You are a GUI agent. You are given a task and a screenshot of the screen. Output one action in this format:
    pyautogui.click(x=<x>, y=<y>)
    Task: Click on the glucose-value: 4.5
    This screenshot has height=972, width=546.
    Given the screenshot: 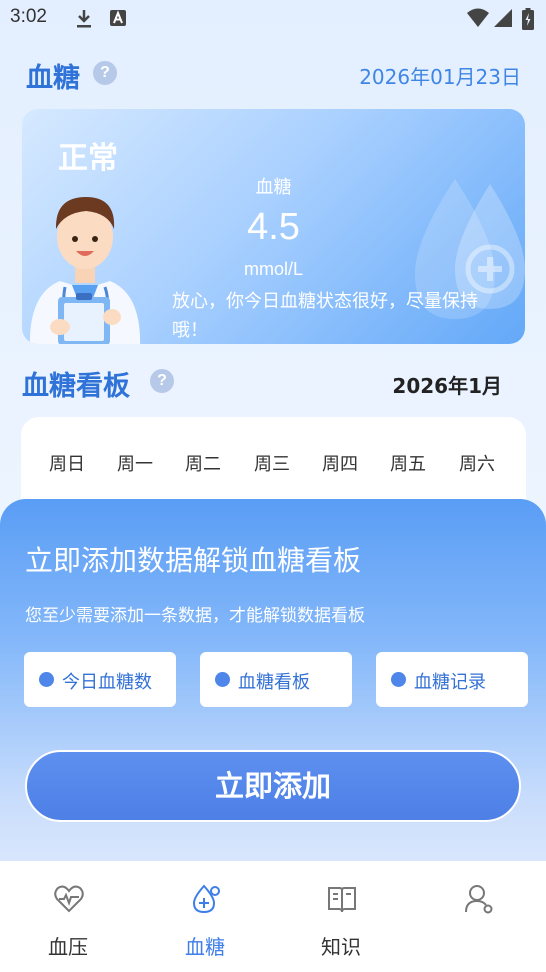 What is the action you would take?
    pyautogui.click(x=273, y=227)
    